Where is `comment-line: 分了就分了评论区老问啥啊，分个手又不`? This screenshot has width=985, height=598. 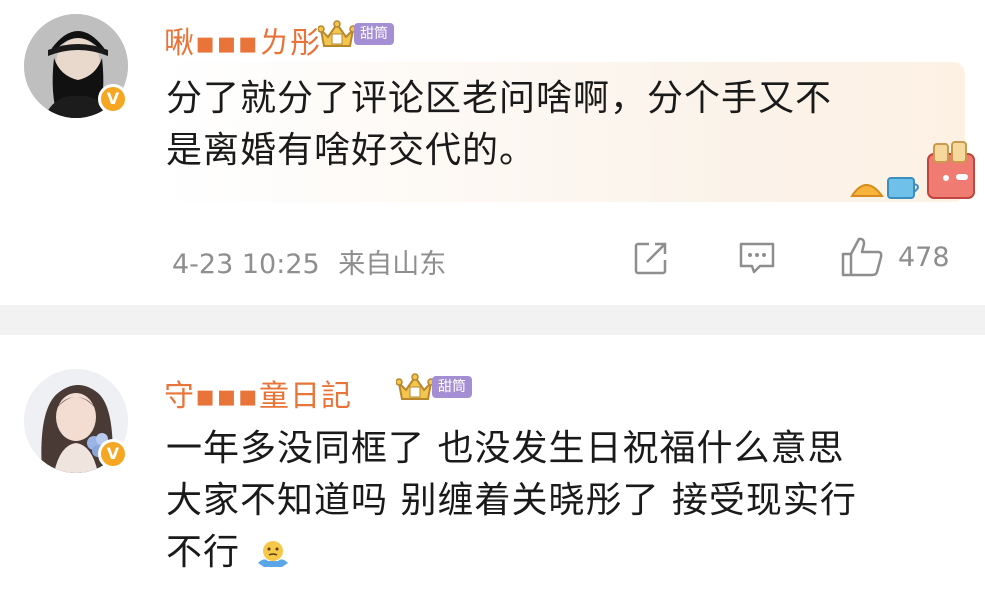 comment-line: 分了就分了评论区老问啥啊，分个手又不 is located at coordinates (499, 98).